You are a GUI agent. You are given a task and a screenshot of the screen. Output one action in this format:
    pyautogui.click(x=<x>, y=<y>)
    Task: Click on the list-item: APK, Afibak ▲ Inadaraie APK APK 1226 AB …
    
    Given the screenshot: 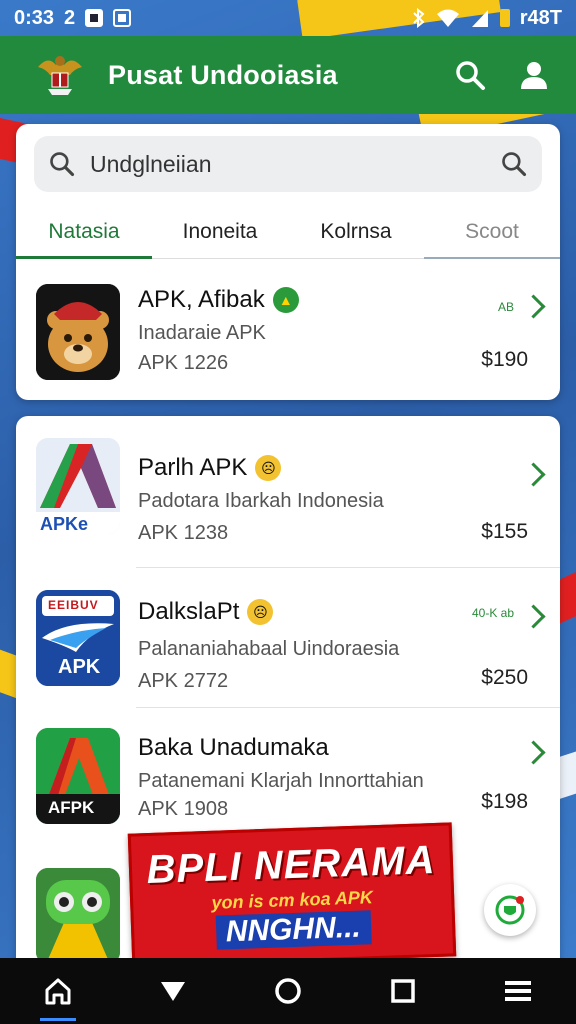 What is the action you would take?
    pyautogui.click(x=288, y=334)
    